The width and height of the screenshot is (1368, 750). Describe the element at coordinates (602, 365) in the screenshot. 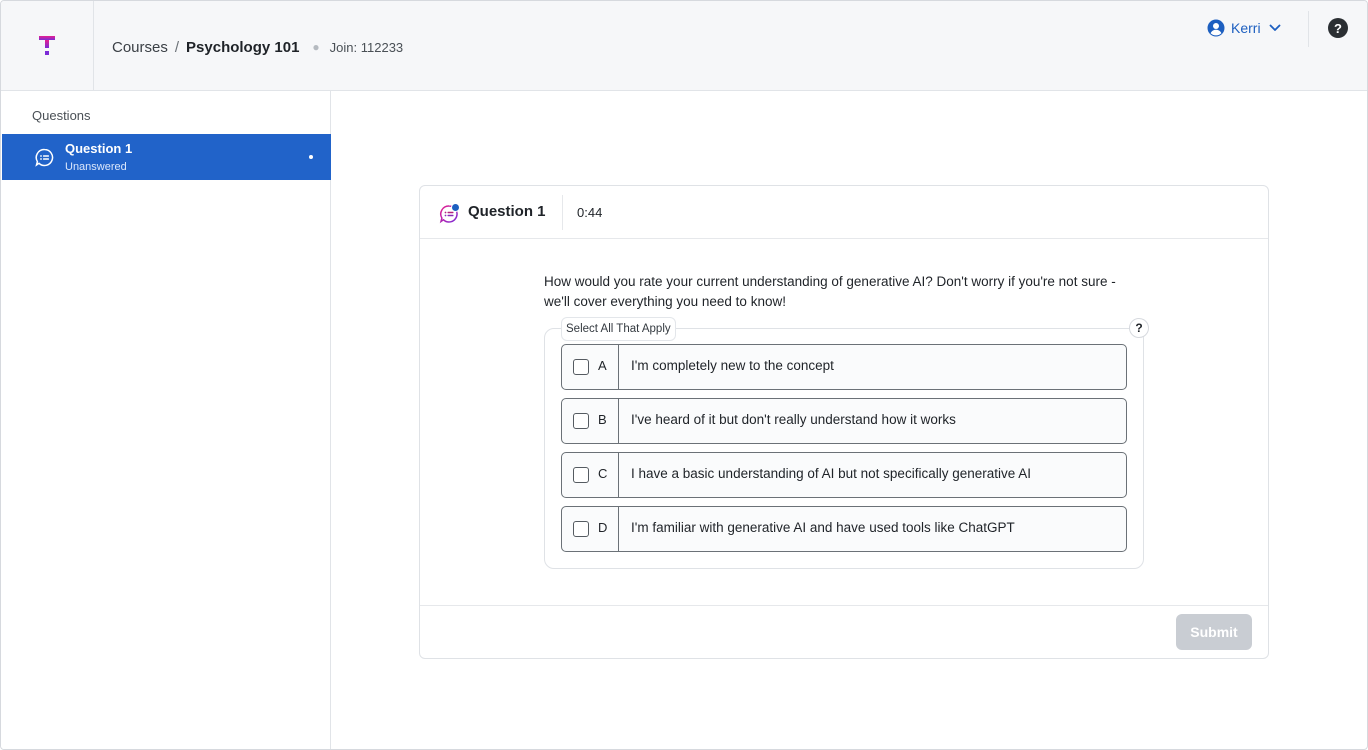

I see `option-letter: A` at that location.